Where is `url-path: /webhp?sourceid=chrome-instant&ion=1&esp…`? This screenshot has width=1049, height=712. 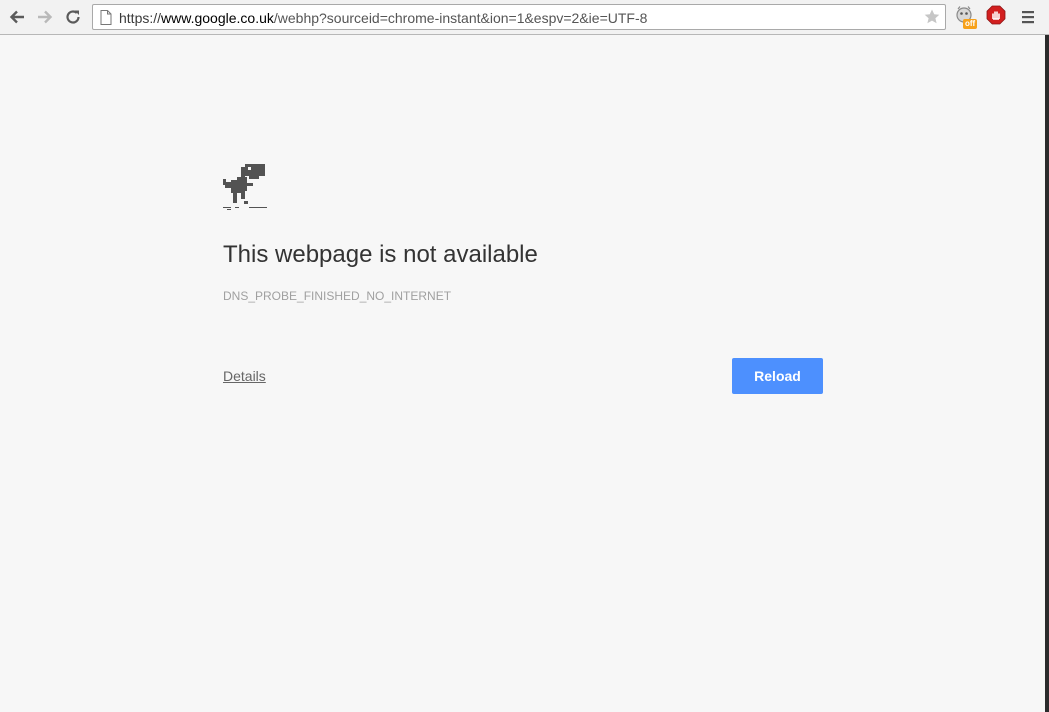
url-path: /webhp?sourceid=chrome-instant&ion=1&esp… is located at coordinates (460, 18).